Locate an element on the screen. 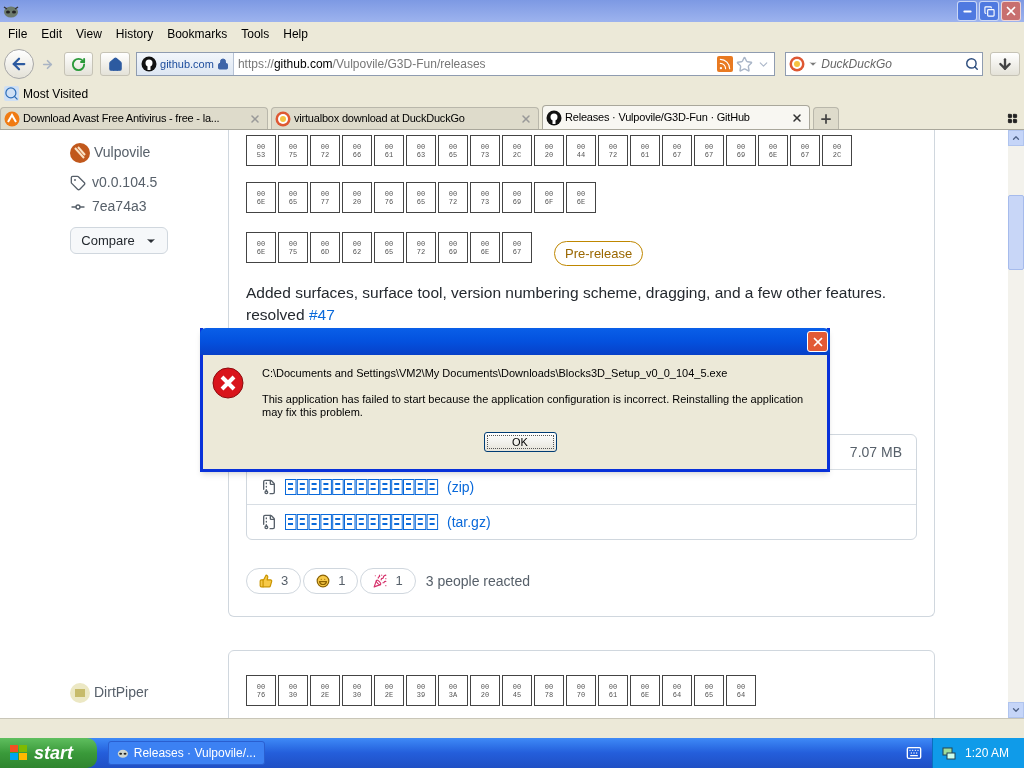  close-tab-icon is located at coordinates (797, 117).